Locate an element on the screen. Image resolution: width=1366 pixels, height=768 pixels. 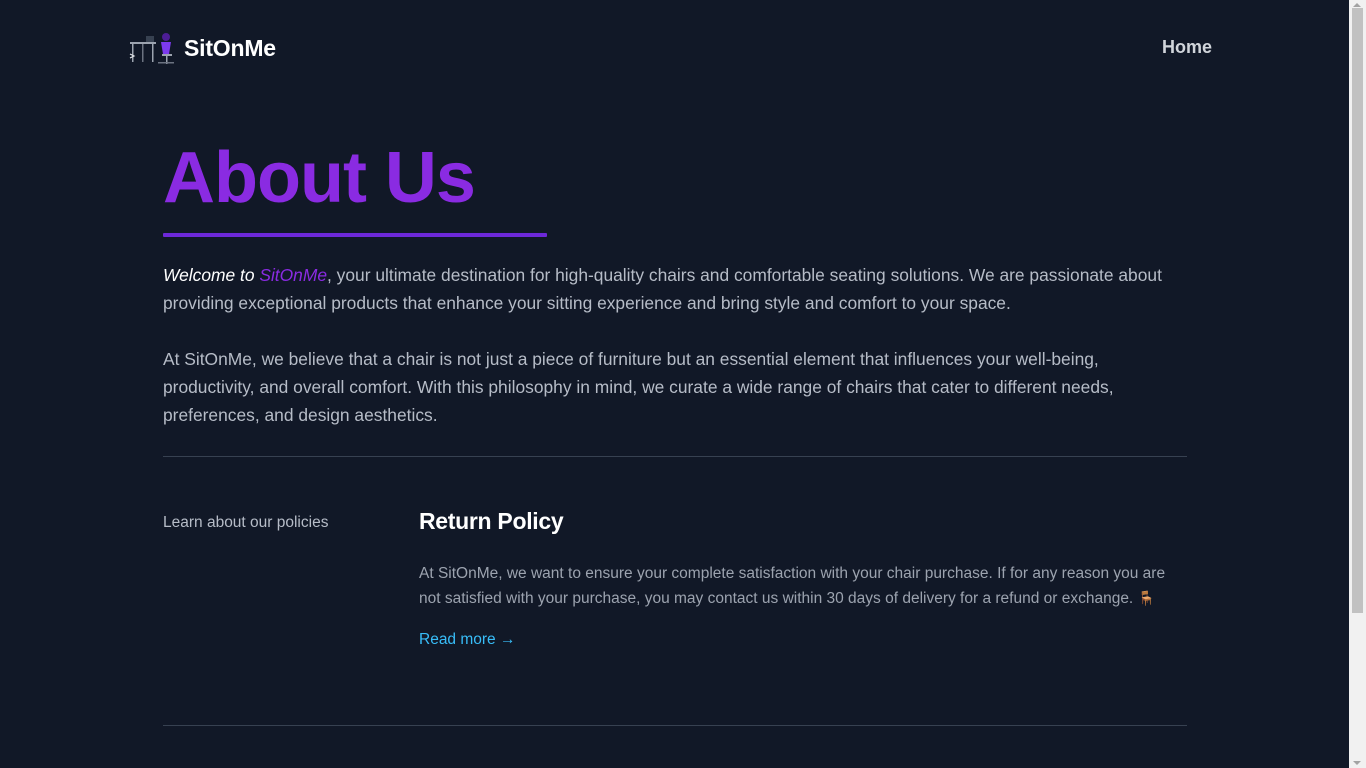
policy-title: Return Policy is located at coordinates (491, 521).